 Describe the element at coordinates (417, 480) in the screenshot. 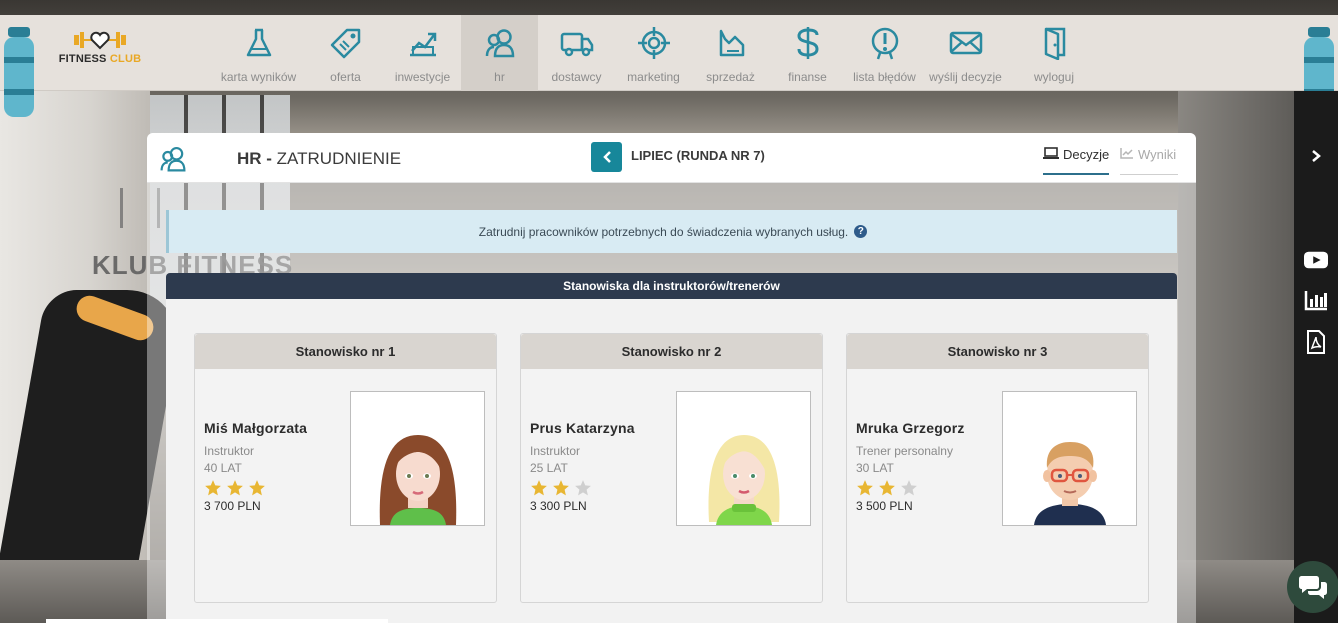

I see `woman-brown-hair-avatar` at that location.